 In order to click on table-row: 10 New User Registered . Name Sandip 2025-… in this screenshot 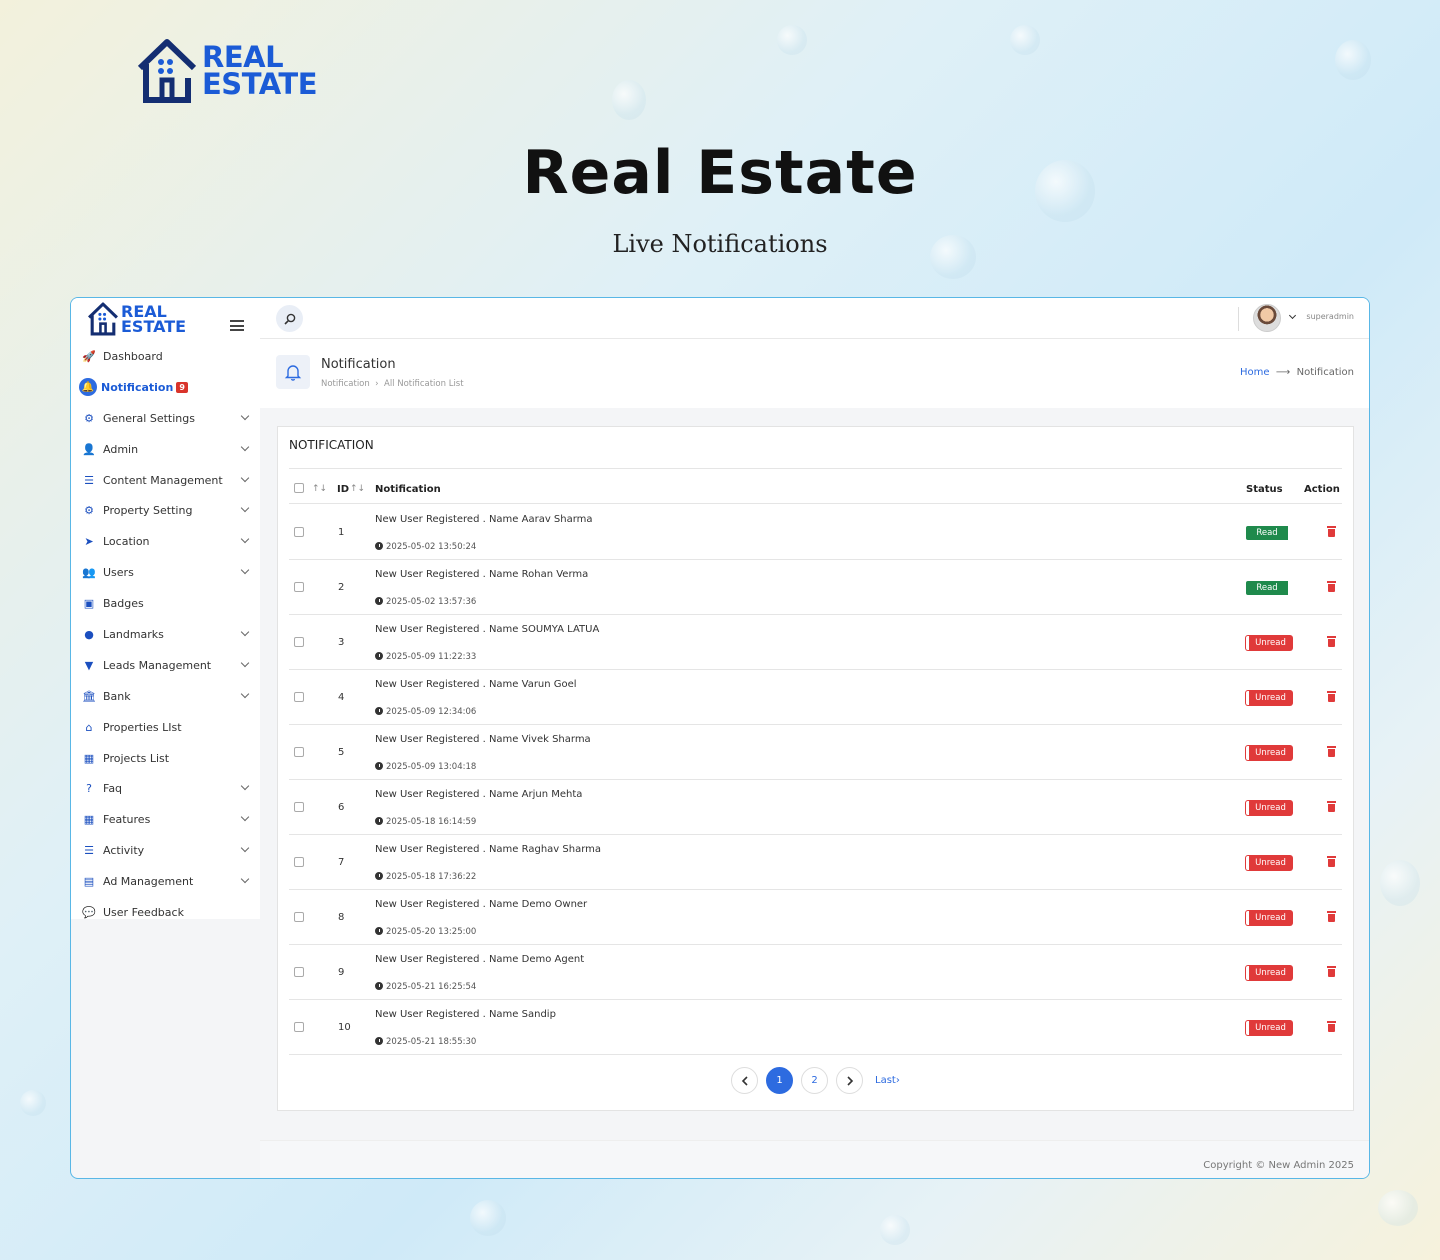, I will do `click(815, 1027)`.